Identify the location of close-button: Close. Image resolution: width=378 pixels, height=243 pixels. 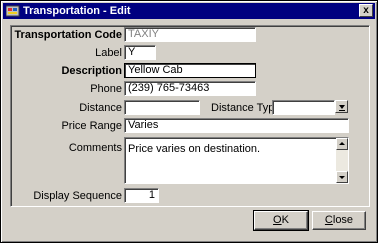
(339, 220).